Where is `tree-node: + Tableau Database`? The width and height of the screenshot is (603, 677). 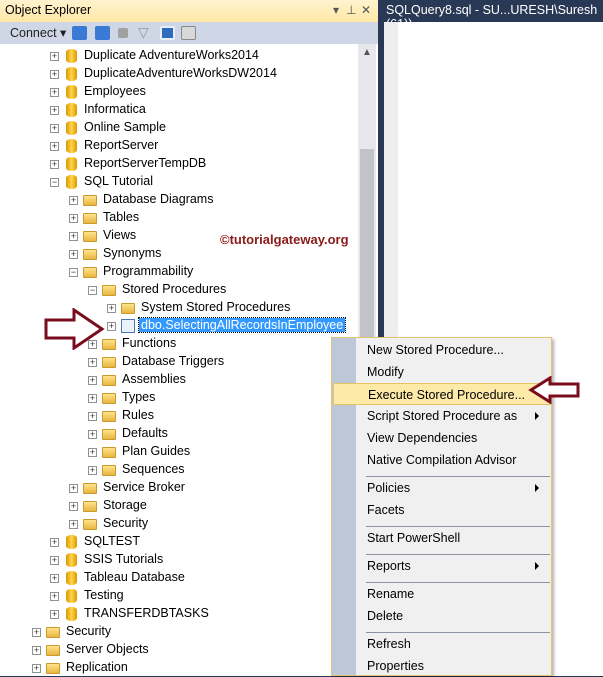 tree-node: + Tableau Database is located at coordinates (179, 578).